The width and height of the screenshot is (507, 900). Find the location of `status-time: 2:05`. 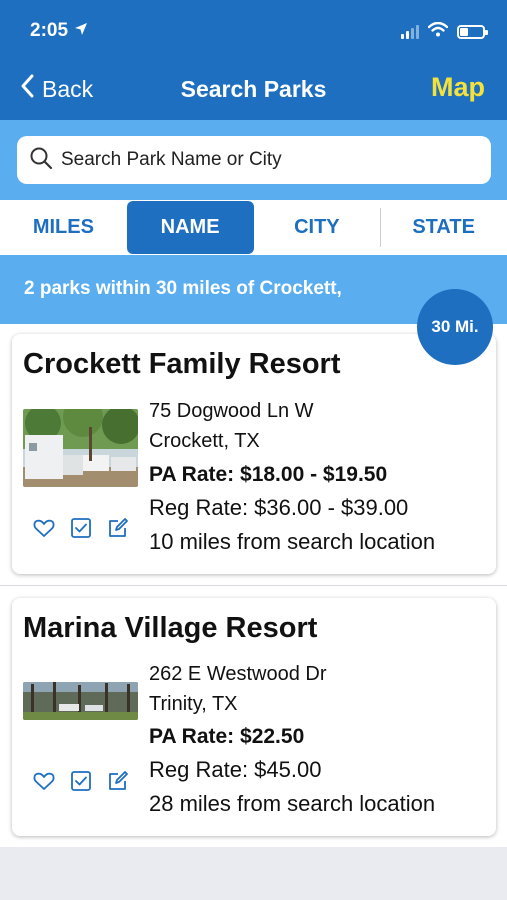

status-time: 2:05 is located at coordinates (59, 31).